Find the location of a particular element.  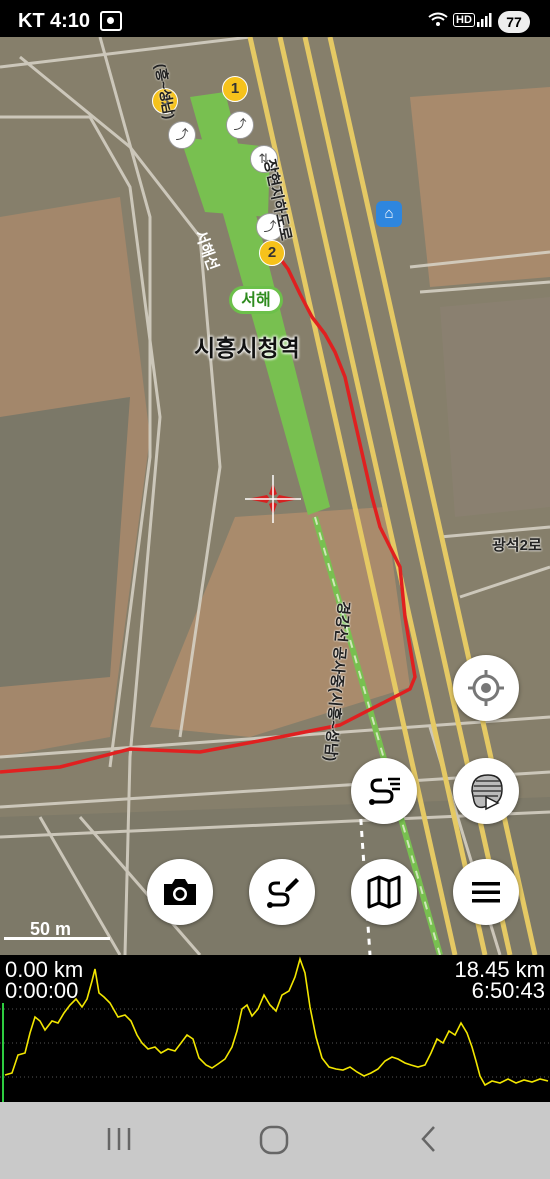

map-label-gwangseok: 광석2로 is located at coordinates (517, 545).